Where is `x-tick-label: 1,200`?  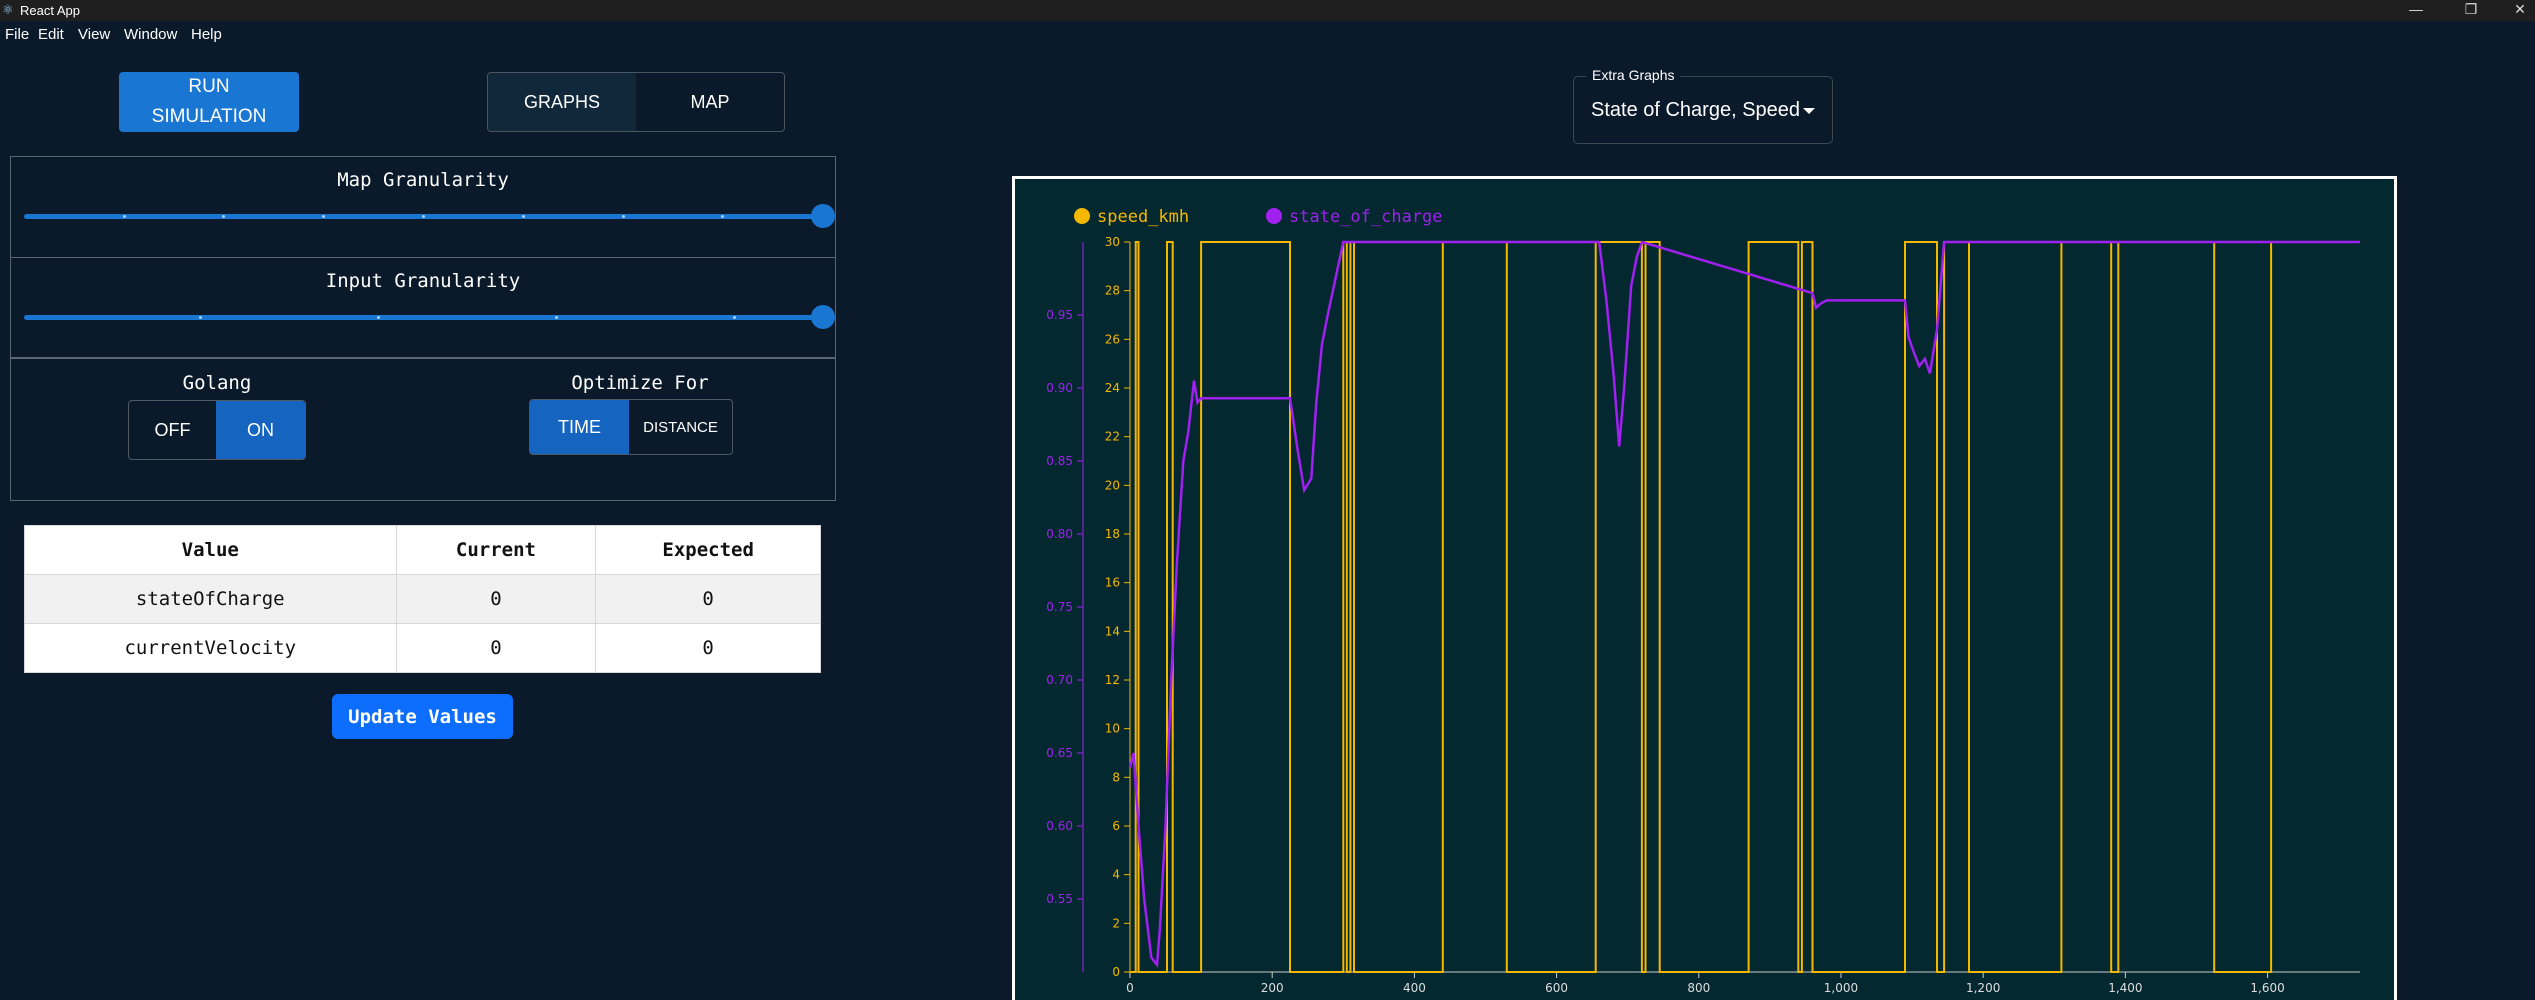
x-tick-label: 1,200 is located at coordinates (1983, 988).